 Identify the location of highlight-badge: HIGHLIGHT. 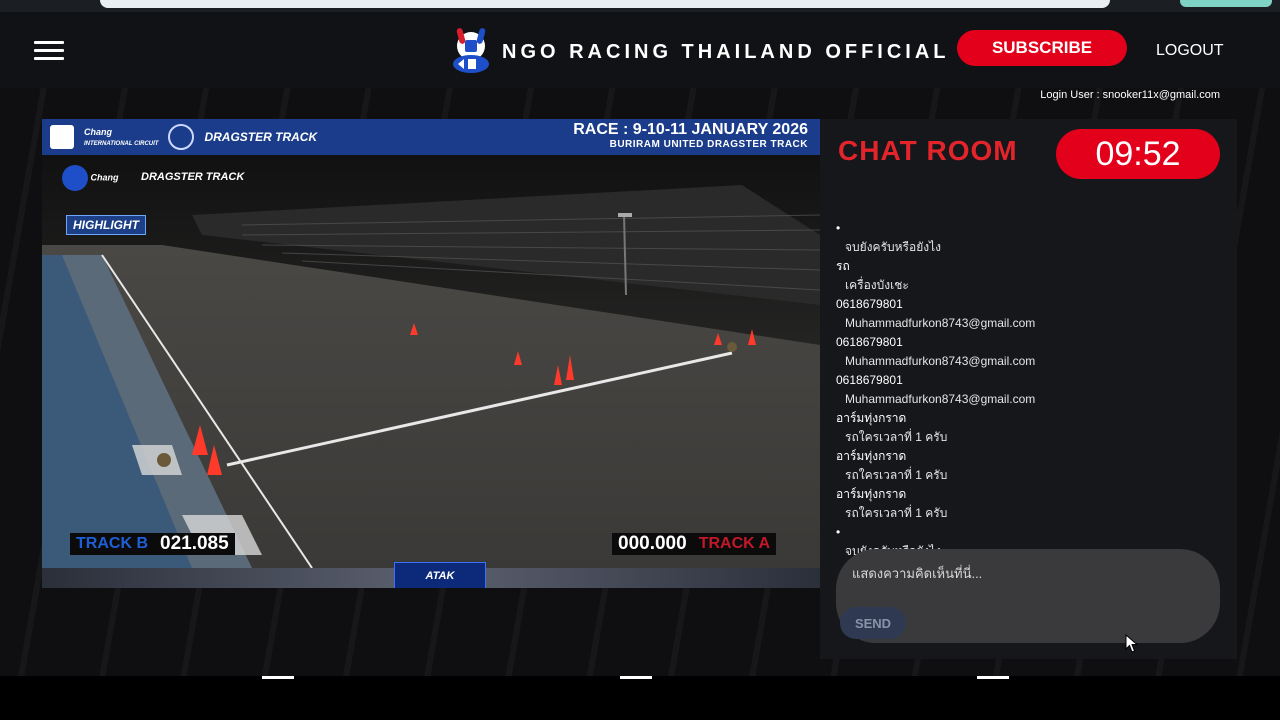
(106, 225).